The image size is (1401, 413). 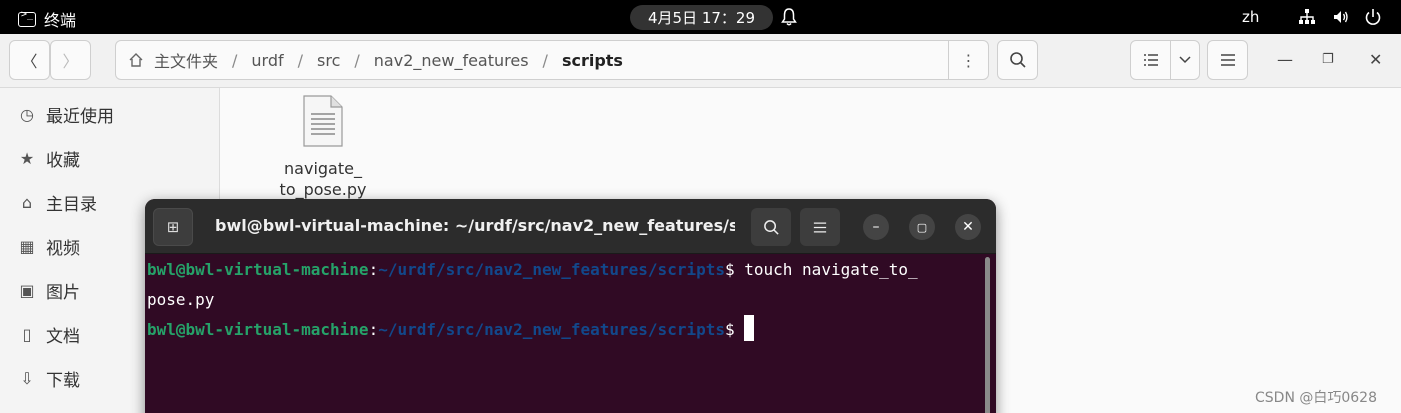 I want to click on command-text: touch navigate_to_, so click(x=831, y=269).